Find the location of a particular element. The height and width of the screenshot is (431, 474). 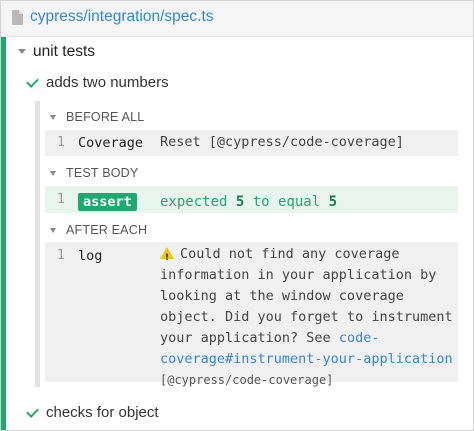

command-message: Reset [@cypress/code-coverage] is located at coordinates (282, 142).